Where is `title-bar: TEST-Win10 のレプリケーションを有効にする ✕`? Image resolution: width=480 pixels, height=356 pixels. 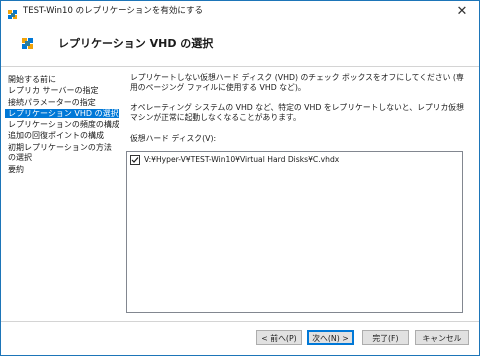 title-bar: TEST-Win10 のレプリケーションを有効にする ✕ is located at coordinates (240, 12).